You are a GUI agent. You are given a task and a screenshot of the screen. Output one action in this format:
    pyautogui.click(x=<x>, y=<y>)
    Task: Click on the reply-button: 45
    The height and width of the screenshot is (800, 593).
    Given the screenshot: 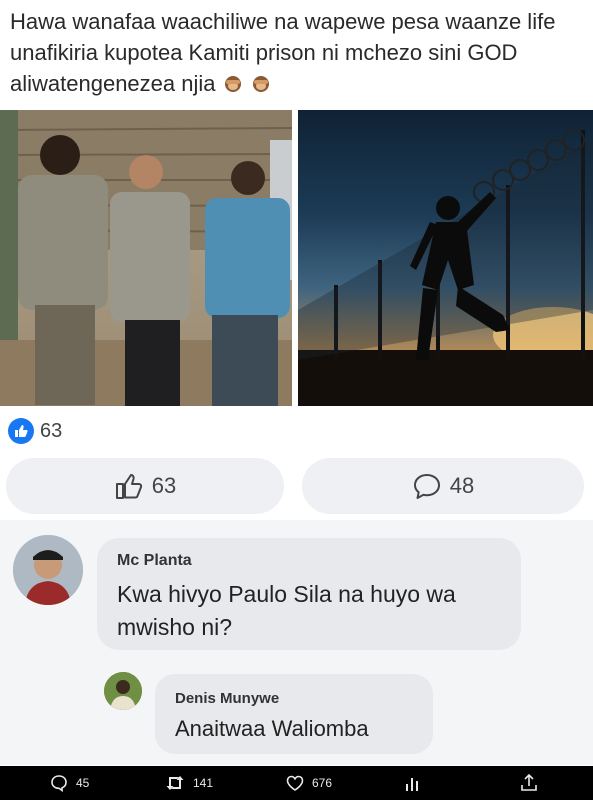 What is the action you would take?
    pyautogui.click(x=69, y=783)
    